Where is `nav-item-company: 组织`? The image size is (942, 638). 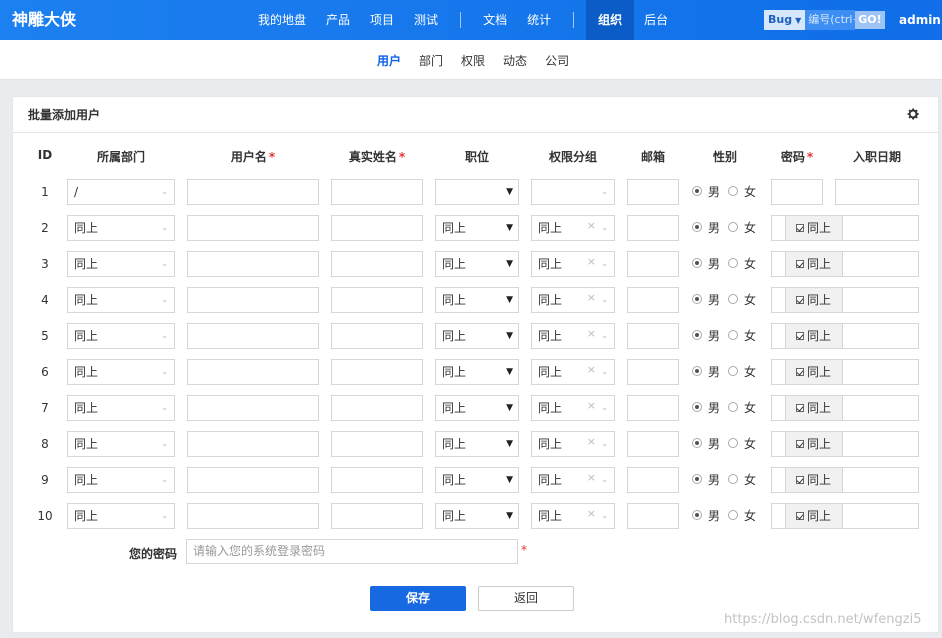 nav-item-company: 组织 is located at coordinates (610, 20).